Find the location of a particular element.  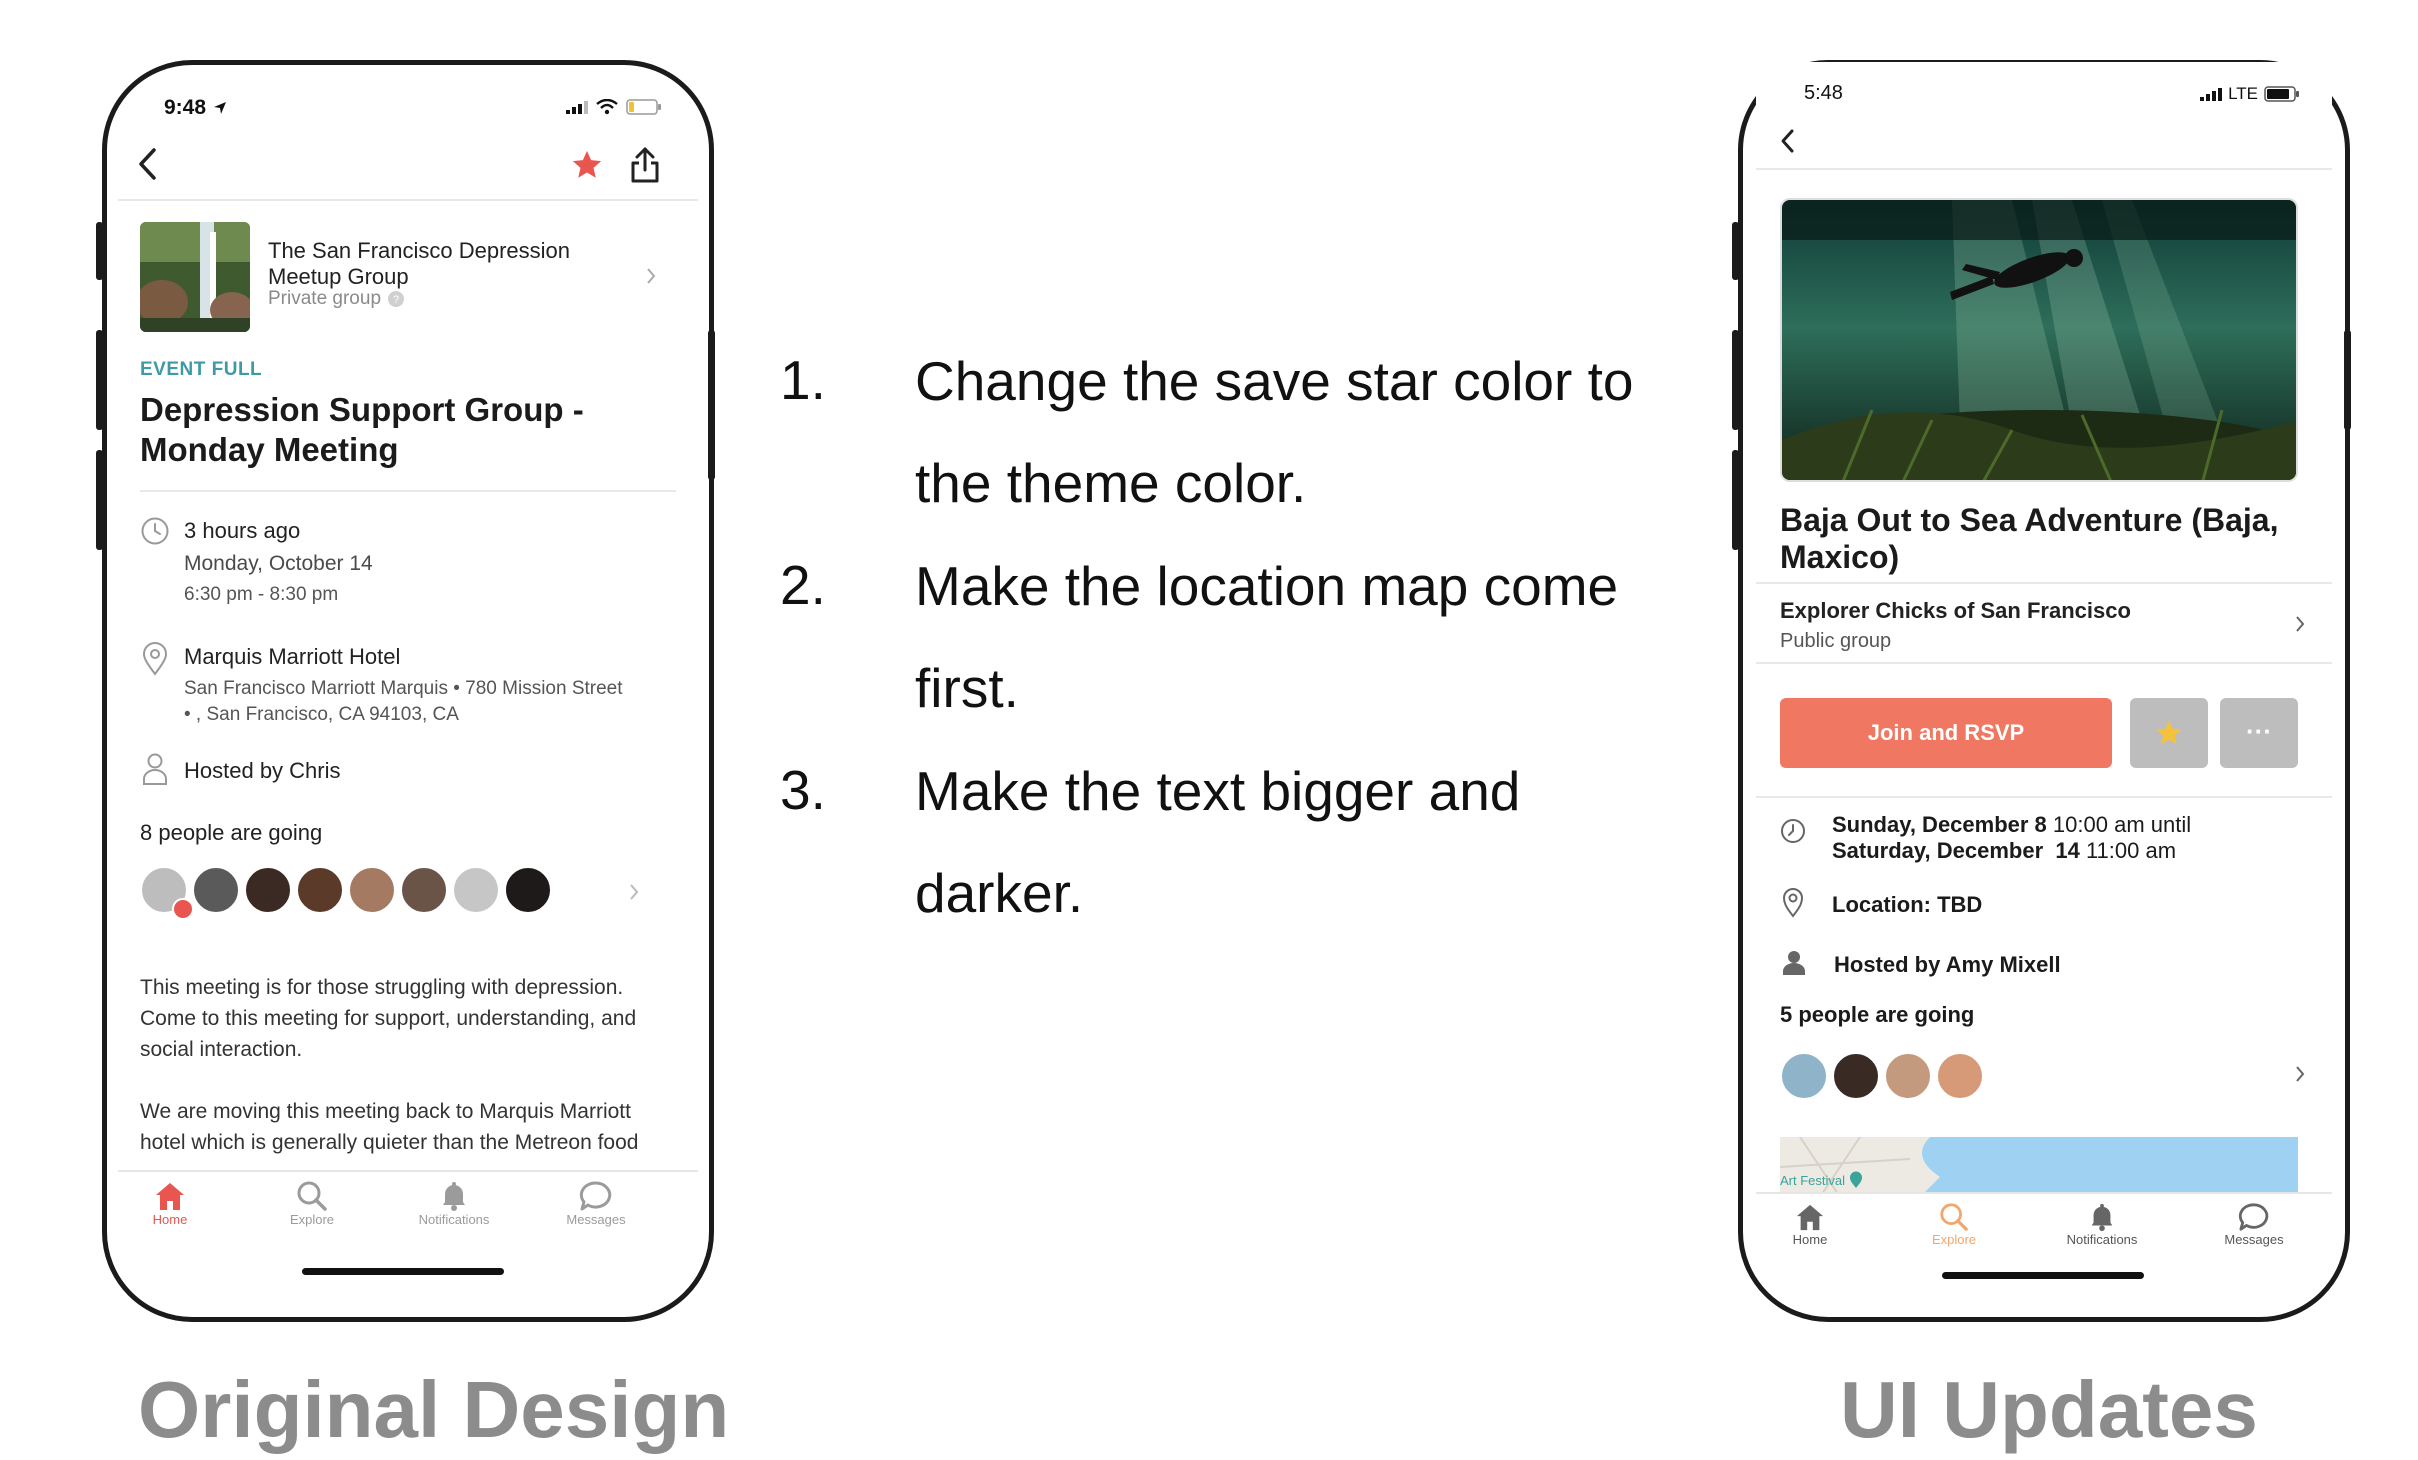

map-poi-label: Art Festival is located at coordinates (1813, 1180).